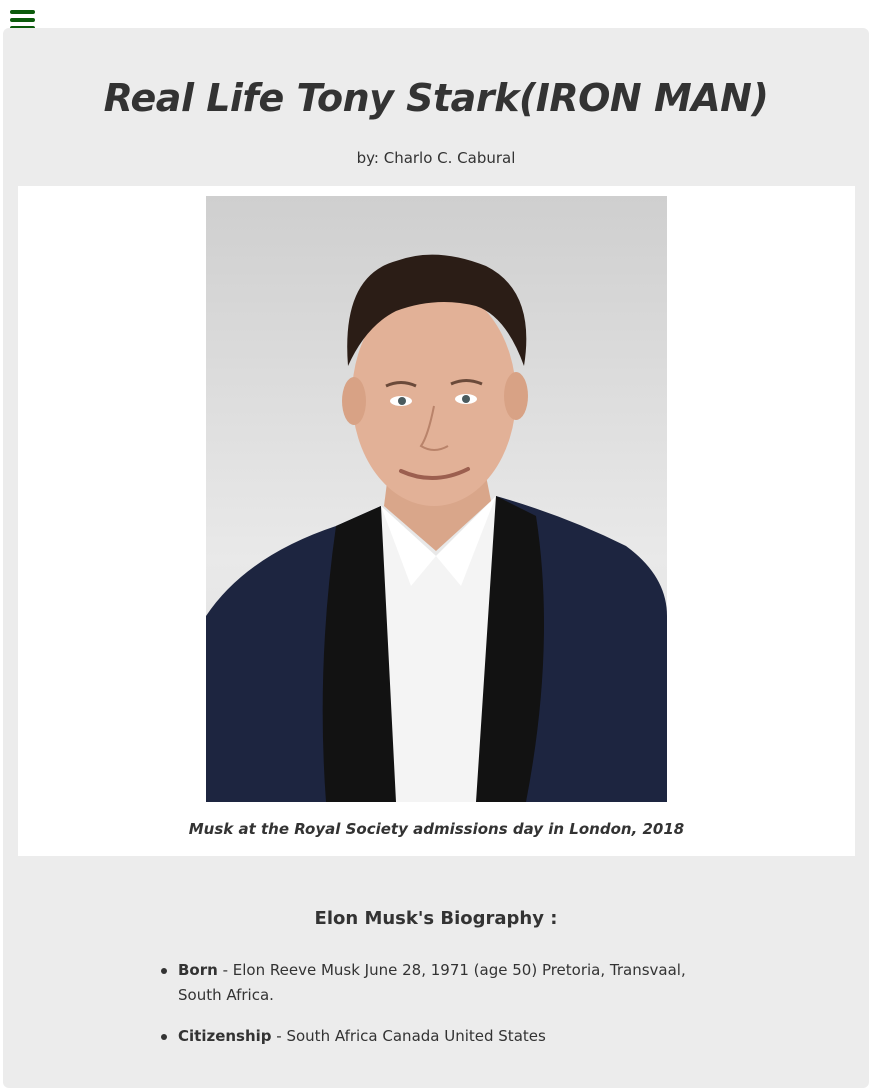 The width and height of the screenshot is (870, 1088). Describe the element at coordinates (22, 20) in the screenshot. I see `menu-bar-middle` at that location.